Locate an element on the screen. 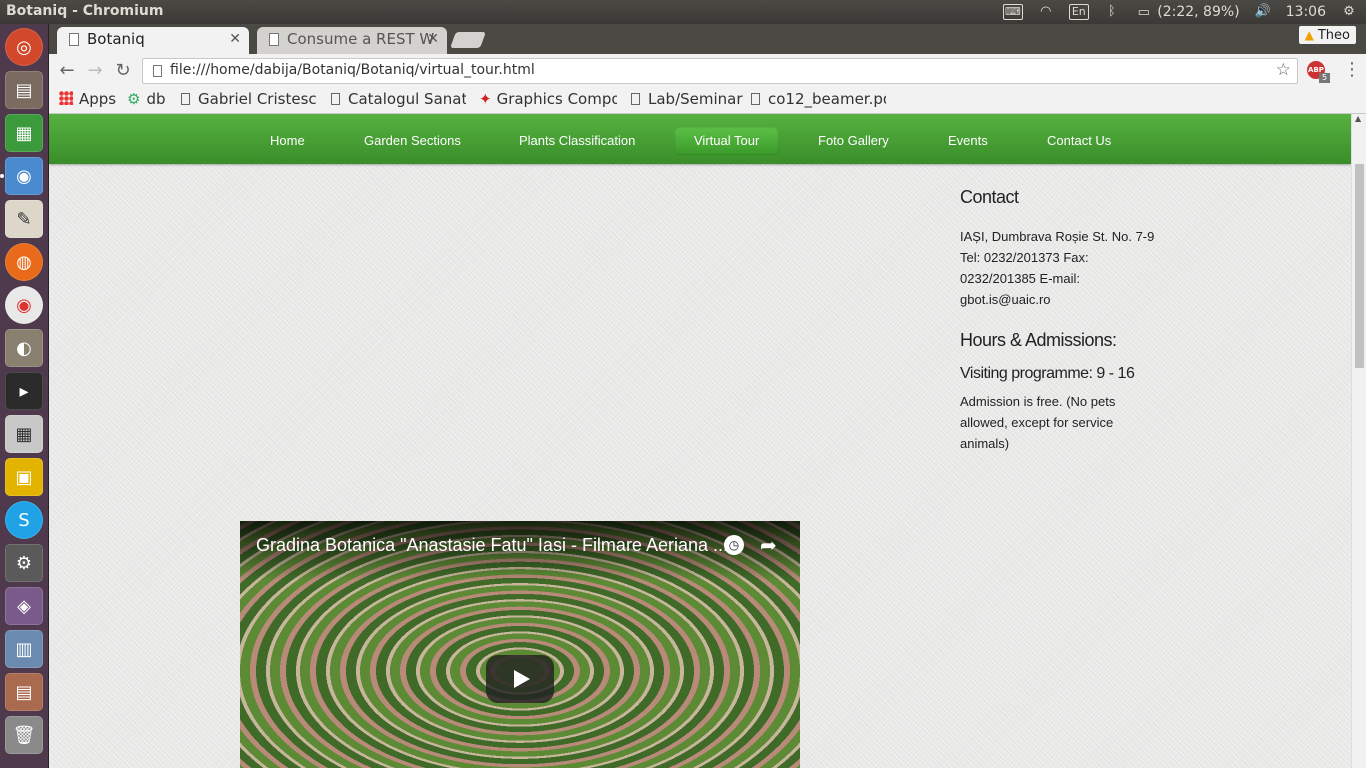 This screenshot has width=1366, height=768. nav-foto-gallery: Foto Gallery is located at coordinates (853, 141).